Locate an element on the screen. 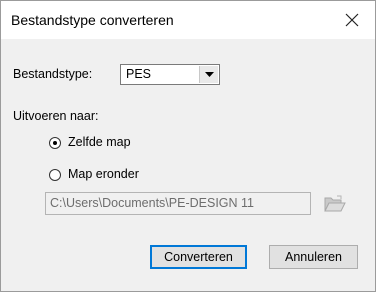 This screenshot has width=376, height=292. folder-open-icon is located at coordinates (335, 203).